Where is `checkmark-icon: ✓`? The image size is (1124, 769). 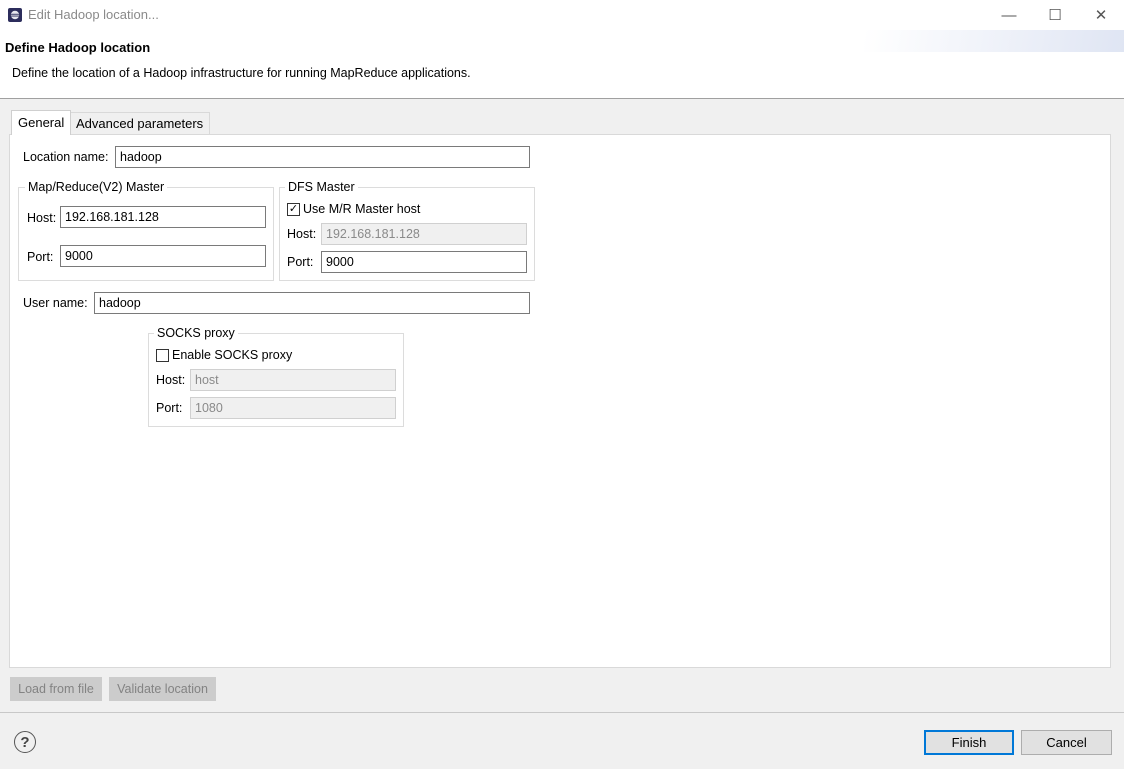
checkmark-icon: ✓ is located at coordinates (293, 209).